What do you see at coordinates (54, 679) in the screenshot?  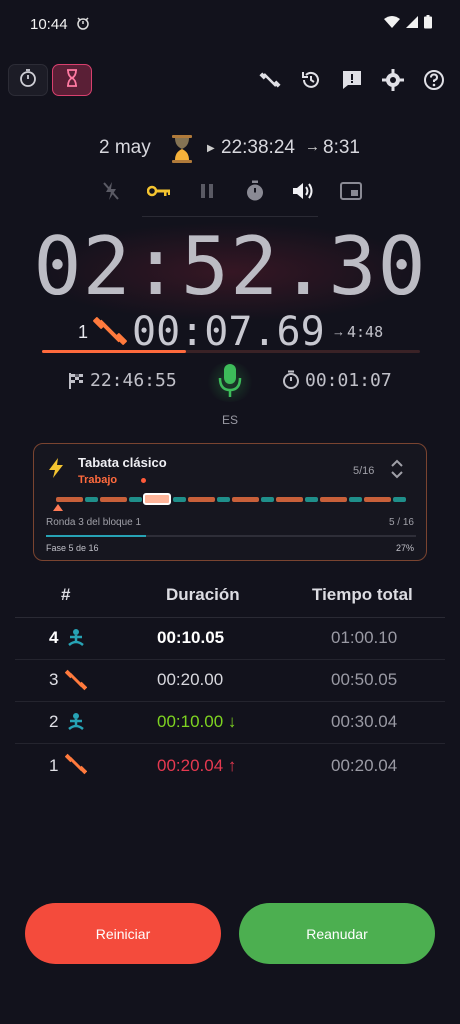 I see `row-number: 3` at bounding box center [54, 679].